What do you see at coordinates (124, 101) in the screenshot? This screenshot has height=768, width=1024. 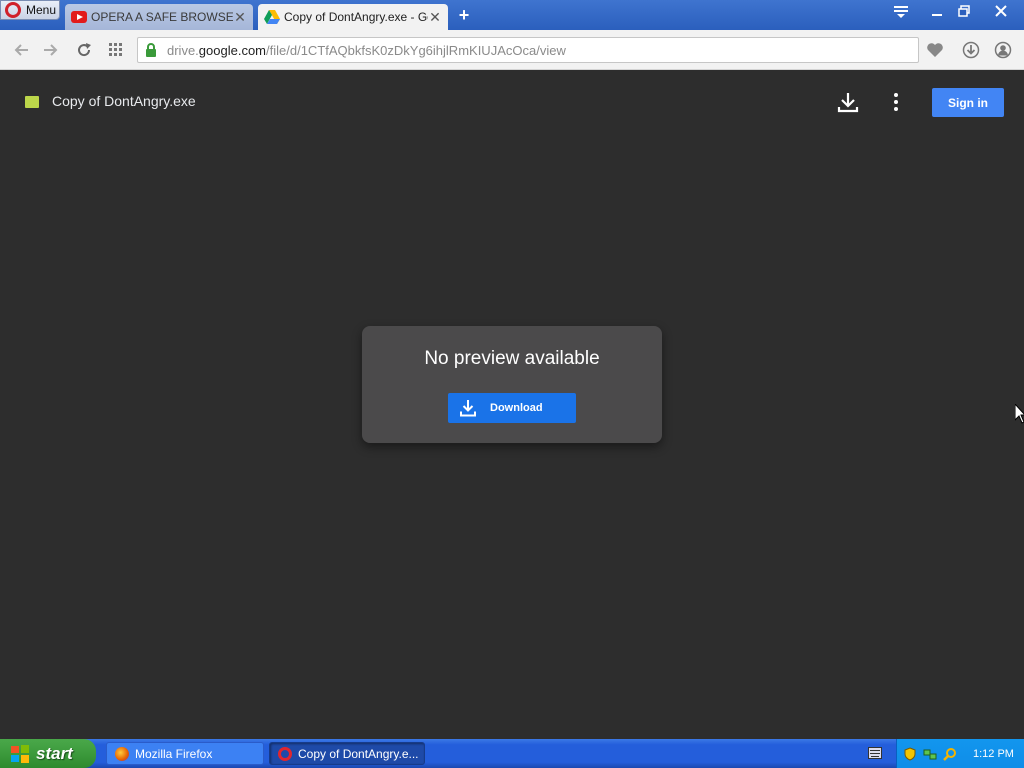 I see `file-title: Copy of DontAngry.exe` at bounding box center [124, 101].